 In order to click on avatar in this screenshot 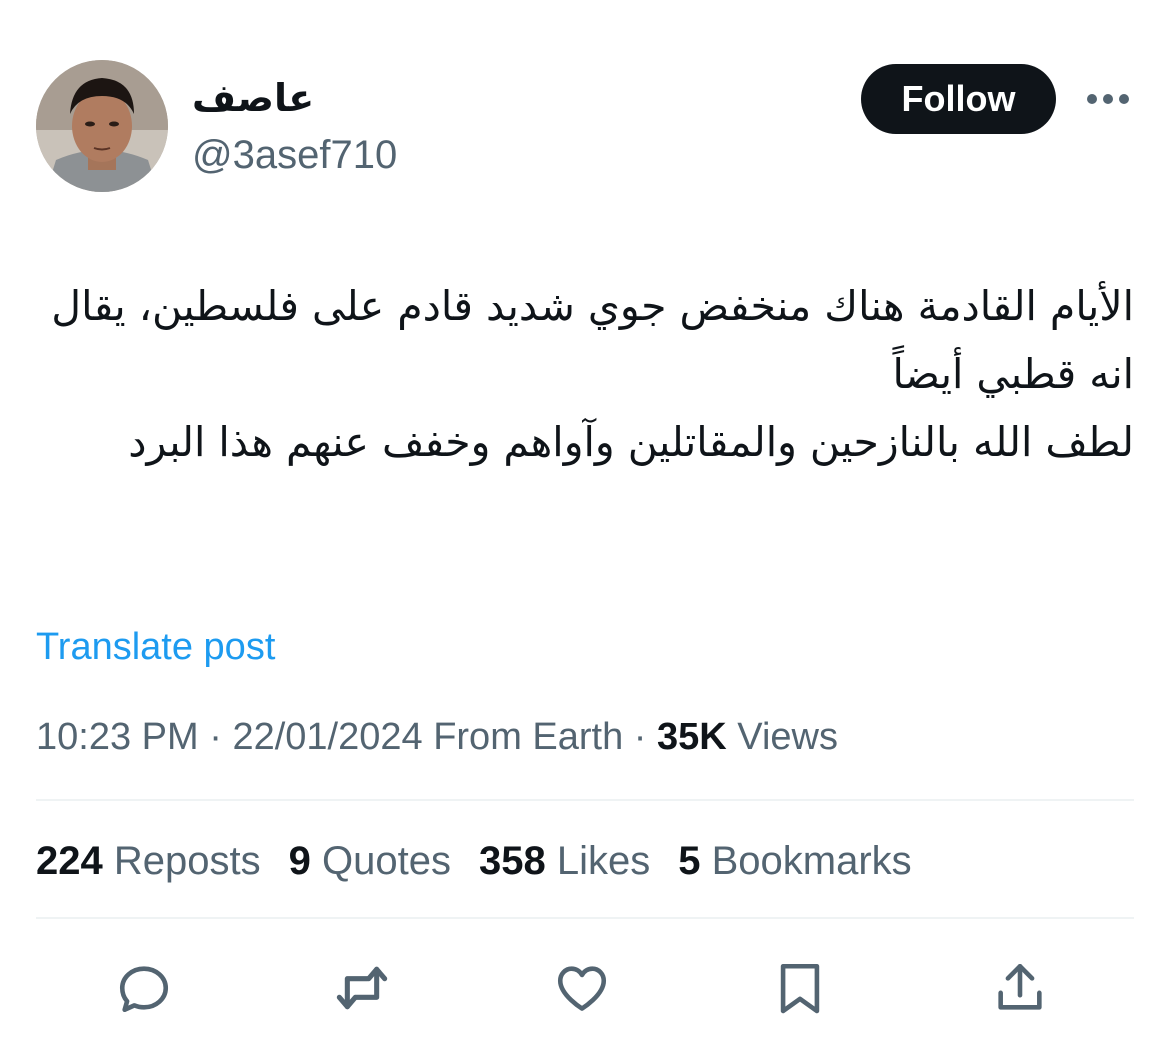, I will do `click(102, 126)`.